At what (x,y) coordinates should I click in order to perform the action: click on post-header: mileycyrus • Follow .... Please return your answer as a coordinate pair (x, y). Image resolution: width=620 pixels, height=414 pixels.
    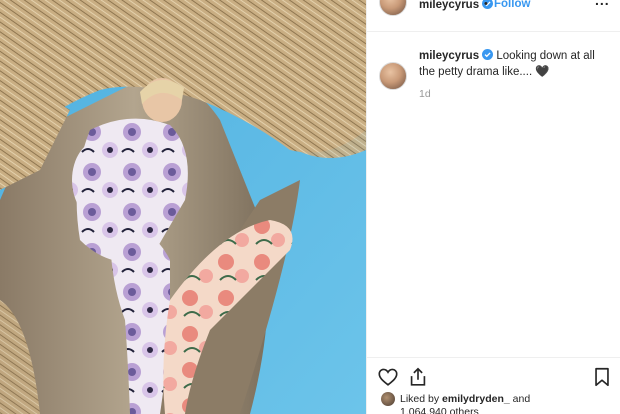
    Looking at the image, I should click on (493, 16).